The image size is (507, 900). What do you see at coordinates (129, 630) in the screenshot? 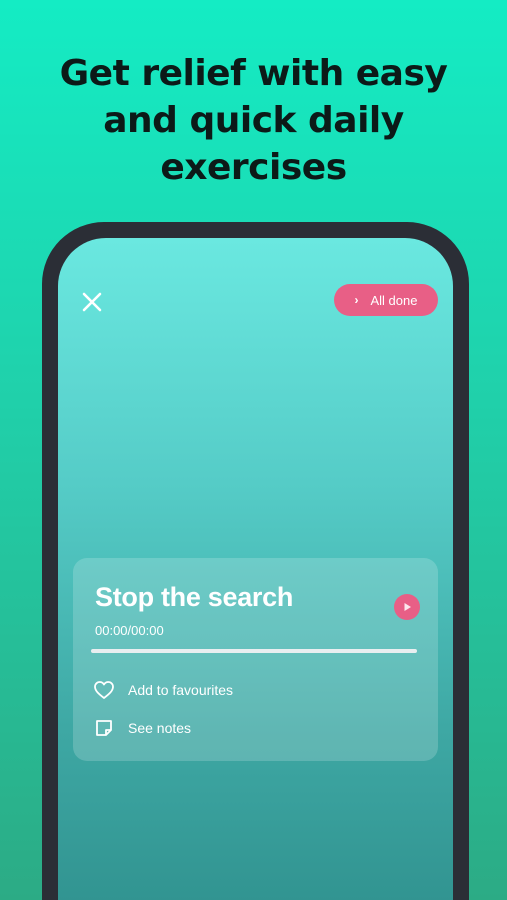
I see `exercise-time: 00:00/00:00` at bounding box center [129, 630].